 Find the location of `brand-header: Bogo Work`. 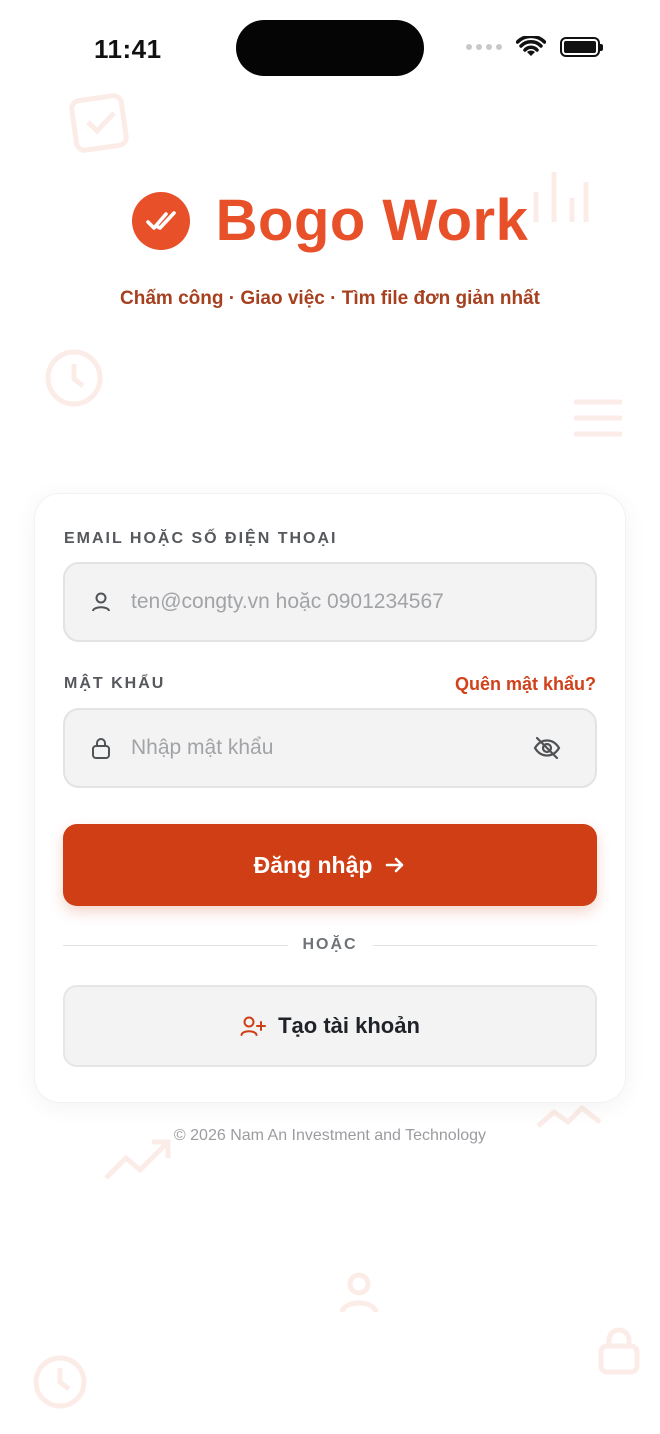

brand-header: Bogo Work is located at coordinates (330, 221).